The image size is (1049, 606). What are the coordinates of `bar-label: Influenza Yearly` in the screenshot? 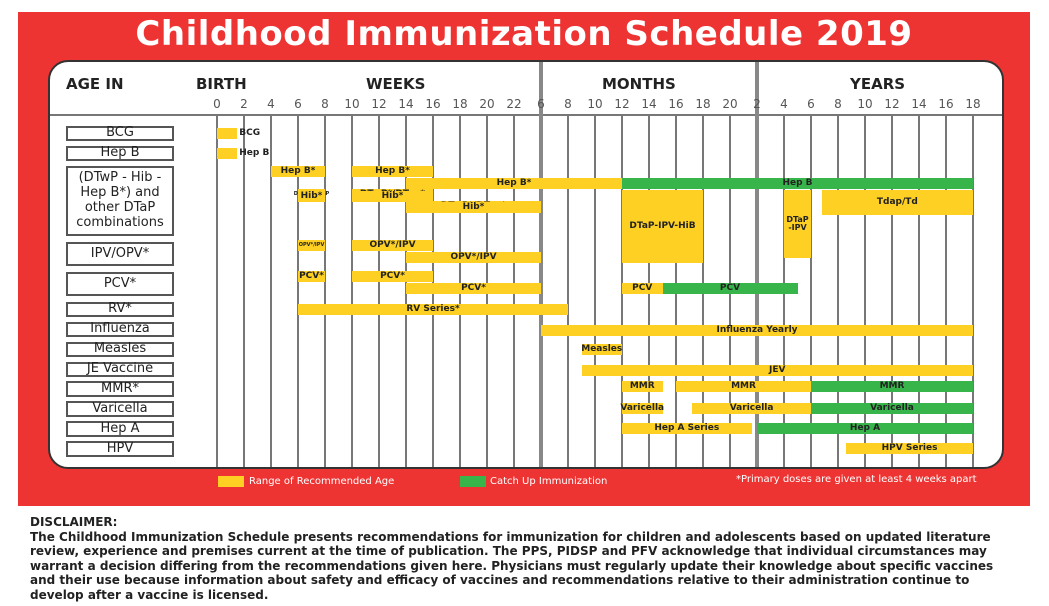 It's located at (757, 330).